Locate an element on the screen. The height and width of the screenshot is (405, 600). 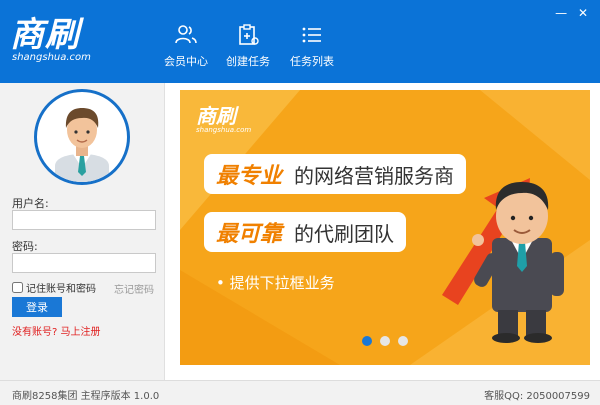
register-link: 没有账号? 马上注册 is located at coordinates (56, 330).